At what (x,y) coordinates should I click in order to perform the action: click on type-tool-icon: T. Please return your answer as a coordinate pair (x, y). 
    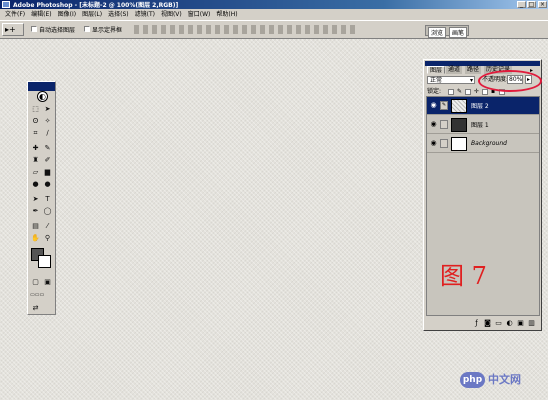
    Looking at the image, I should click on (47, 199).